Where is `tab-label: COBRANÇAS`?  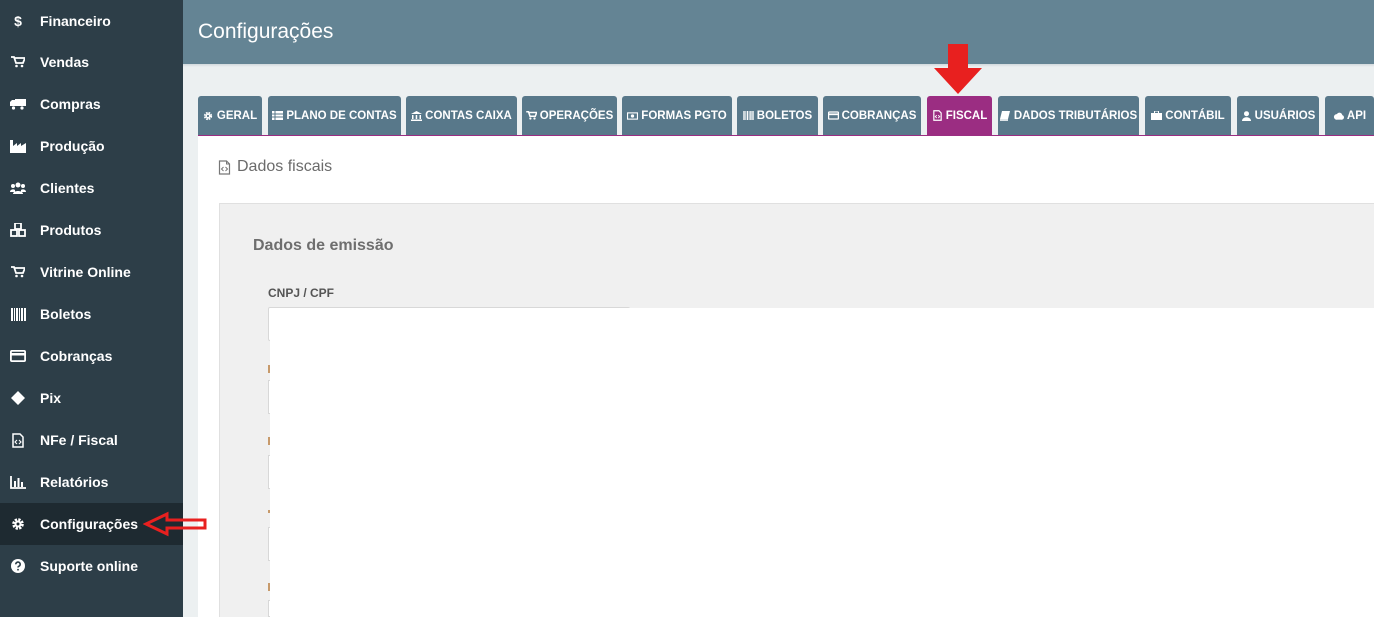
tab-label: COBRANÇAS is located at coordinates (879, 115).